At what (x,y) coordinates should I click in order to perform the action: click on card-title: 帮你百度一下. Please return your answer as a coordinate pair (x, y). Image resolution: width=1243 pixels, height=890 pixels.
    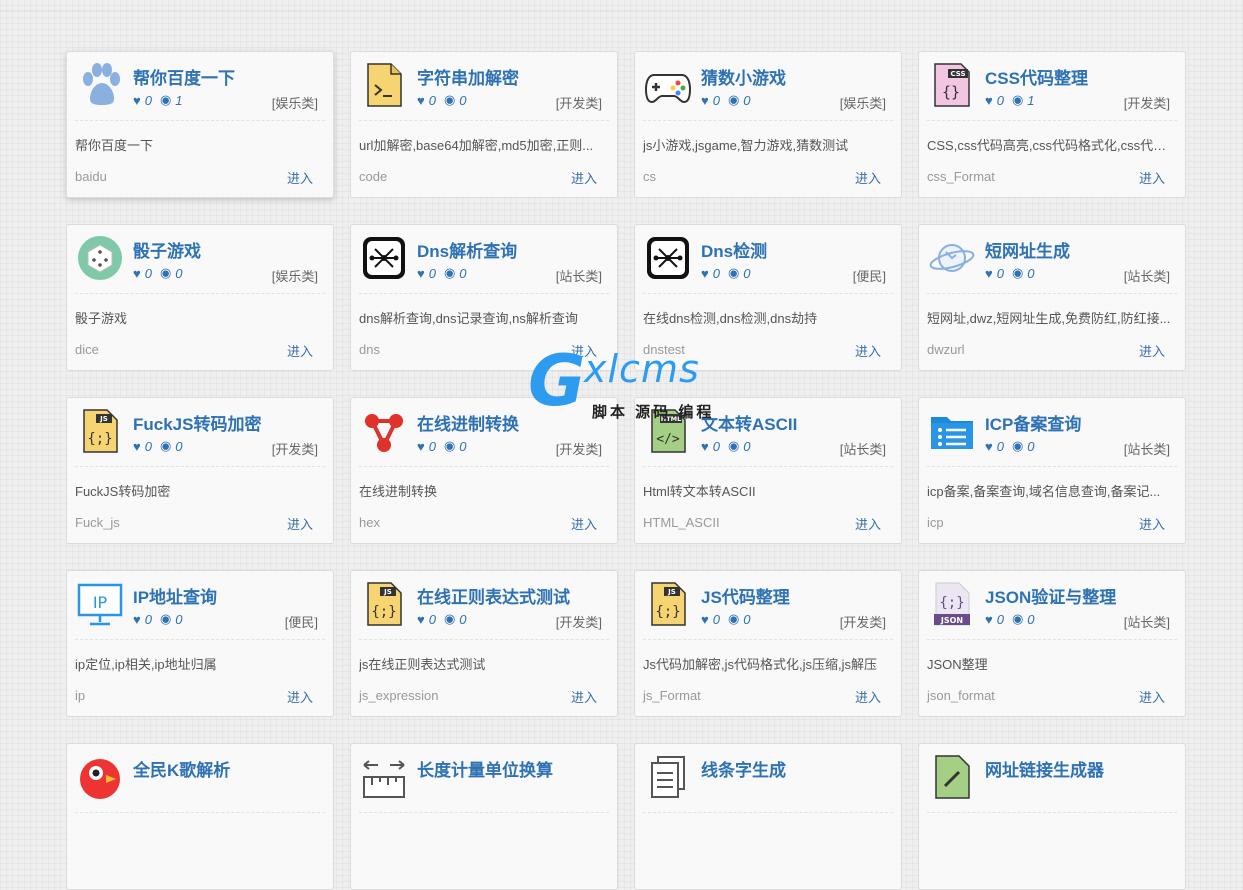
    Looking at the image, I should click on (184, 76).